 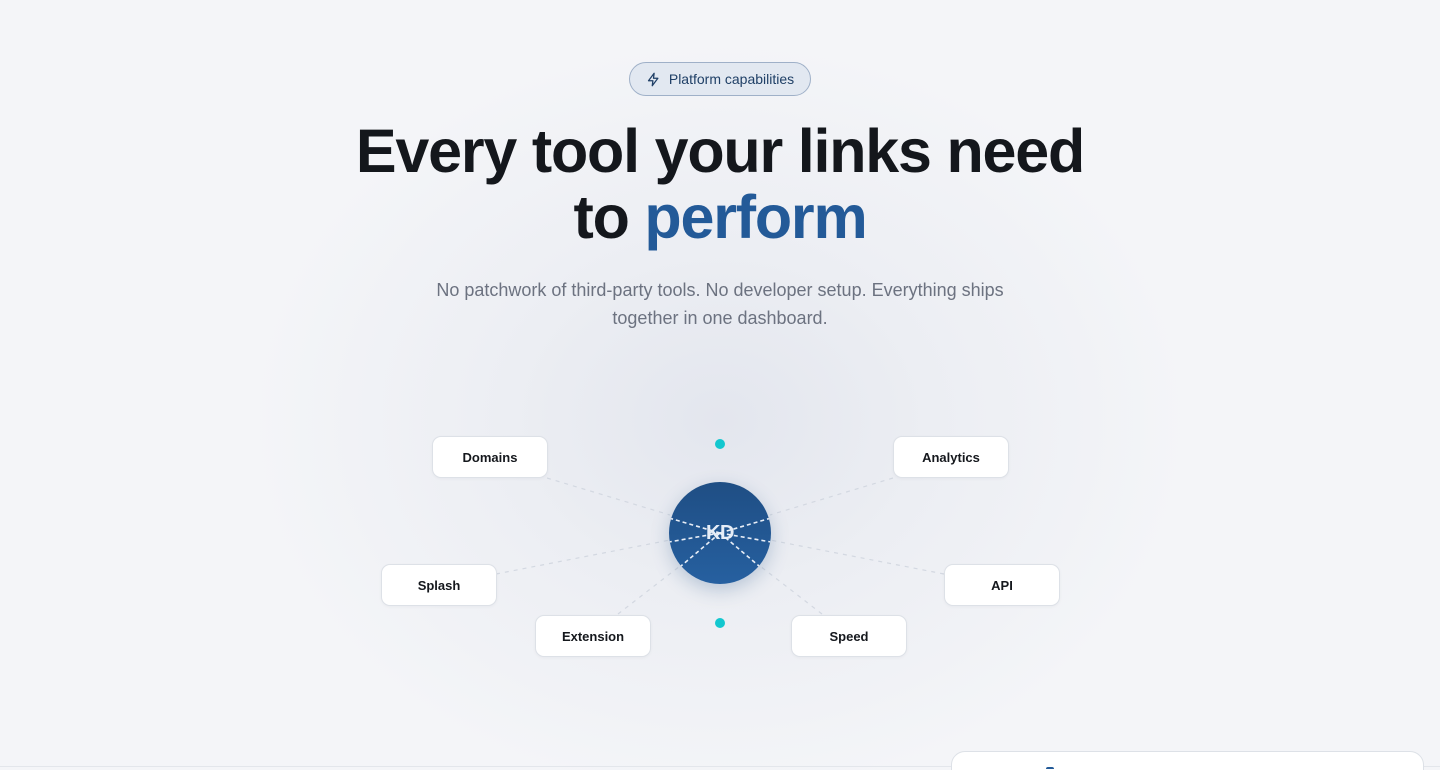 What do you see at coordinates (1187, 760) in the screenshot?
I see `next-section-card` at bounding box center [1187, 760].